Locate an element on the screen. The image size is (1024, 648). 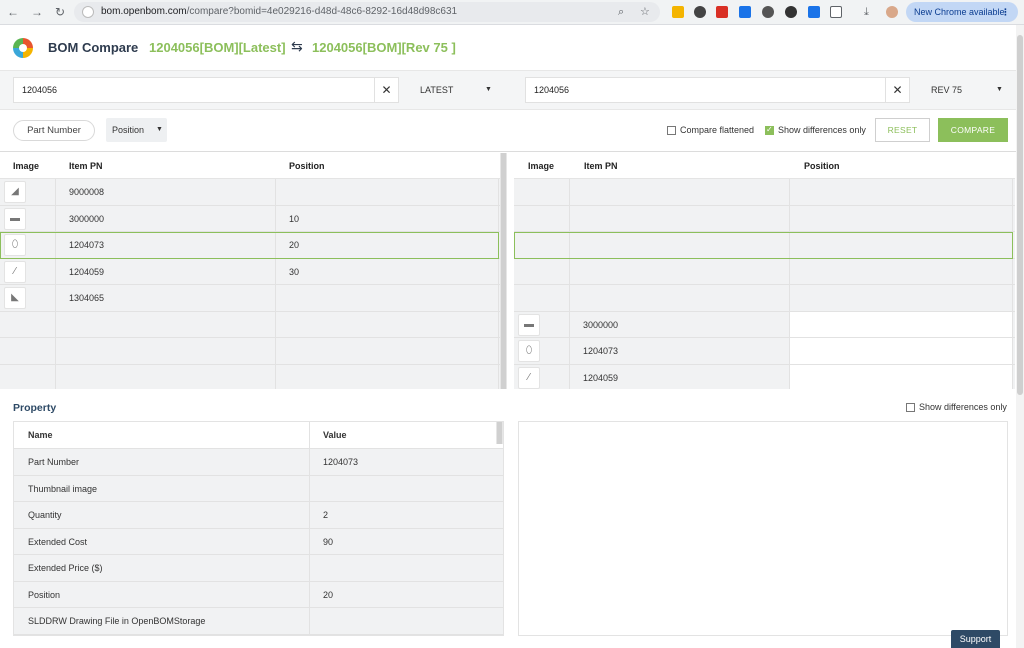
position-cell: 20 is located at coordinates (387, 245).